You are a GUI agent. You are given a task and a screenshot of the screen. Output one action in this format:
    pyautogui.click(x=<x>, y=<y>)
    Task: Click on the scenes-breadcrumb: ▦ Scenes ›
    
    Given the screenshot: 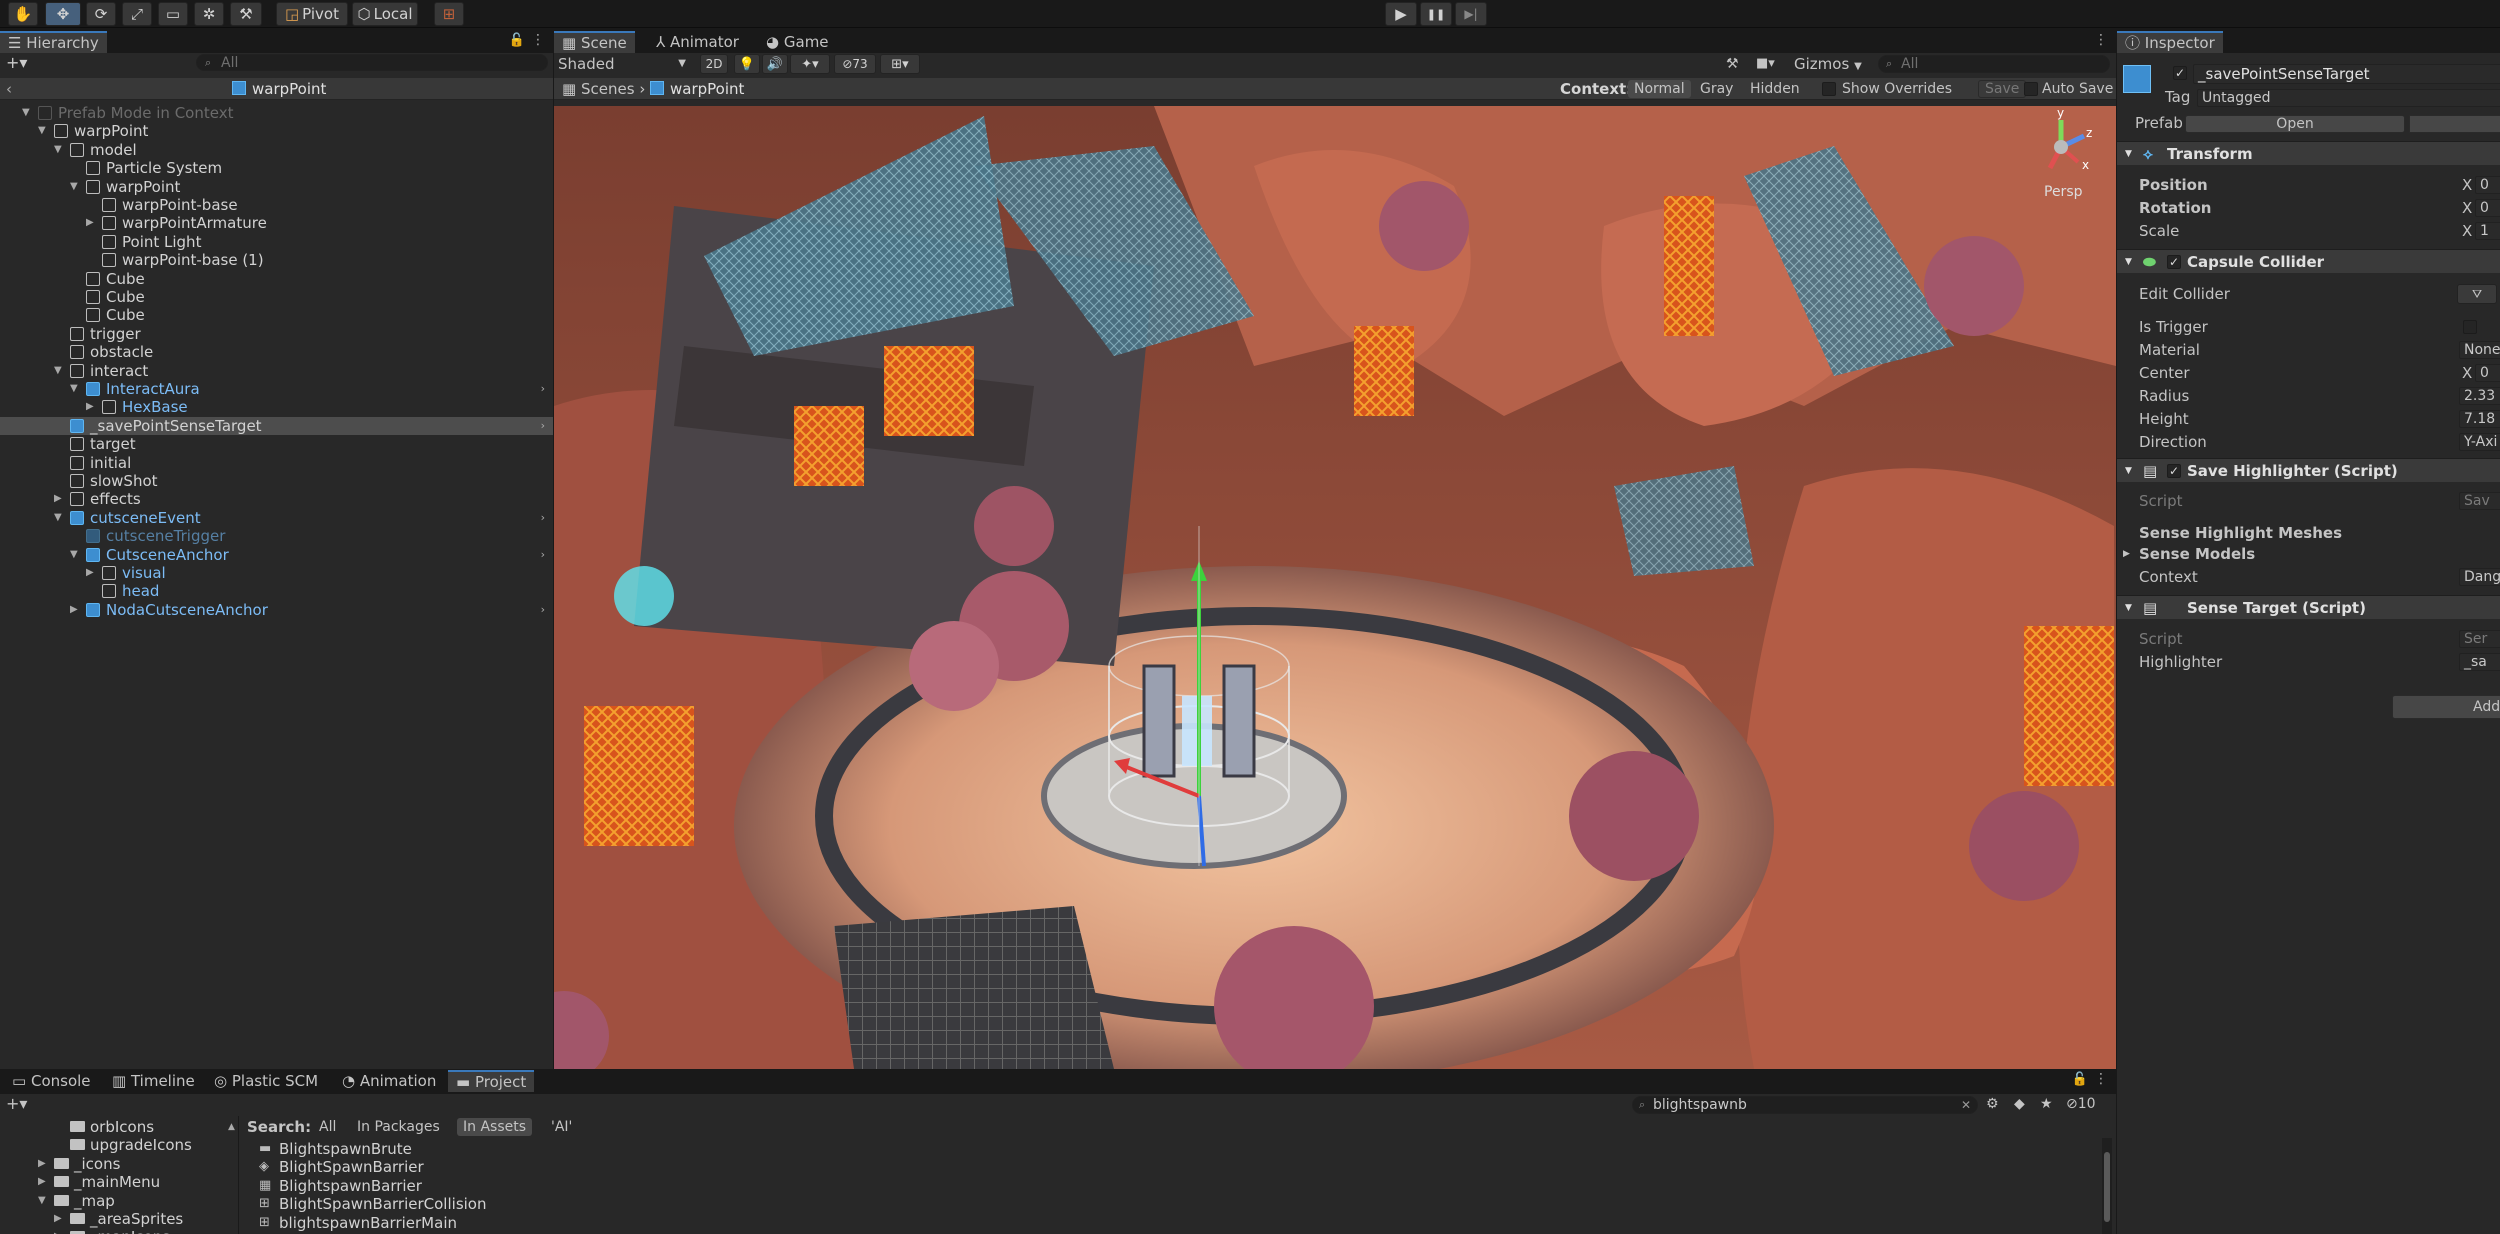 What is the action you would take?
    pyautogui.click(x=603, y=89)
    